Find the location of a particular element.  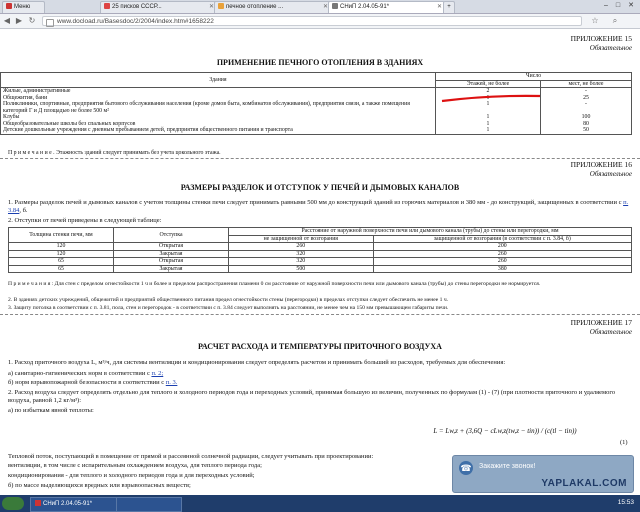

taskbar: СНиП 2.04.05-91* 15:53 is located at coordinates (320, 503).